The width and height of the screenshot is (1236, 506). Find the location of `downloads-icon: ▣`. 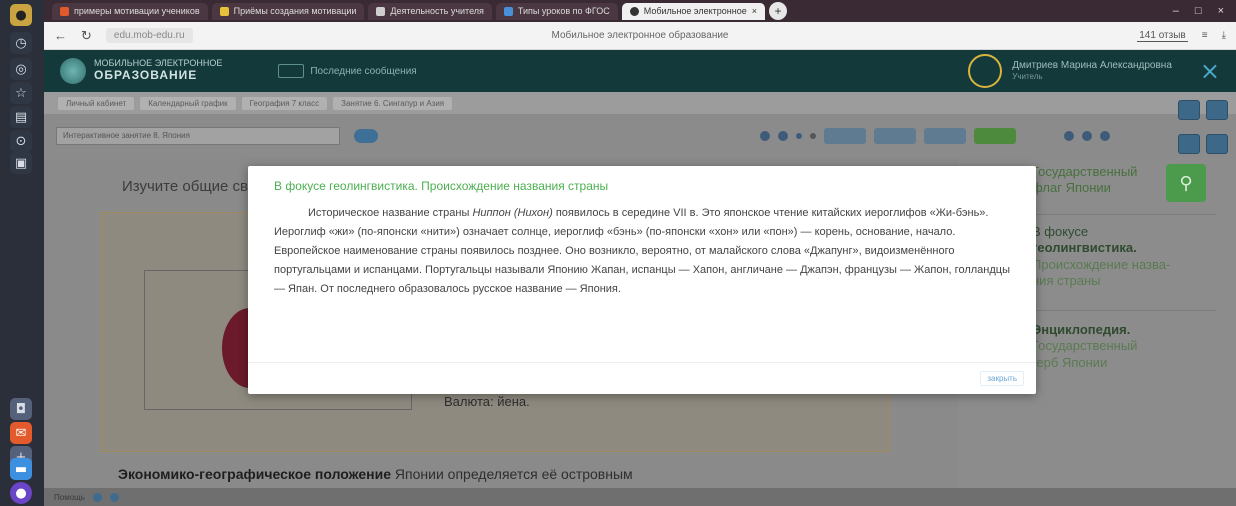

downloads-icon: ▣ is located at coordinates (21, 163).